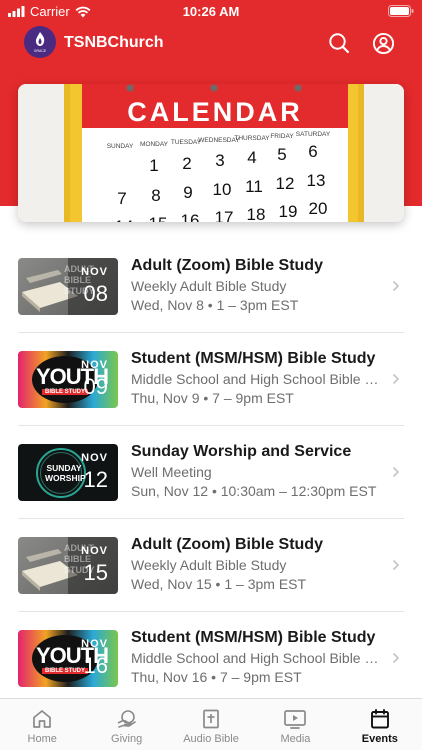  I want to click on tab-events: Events, so click(380, 724).